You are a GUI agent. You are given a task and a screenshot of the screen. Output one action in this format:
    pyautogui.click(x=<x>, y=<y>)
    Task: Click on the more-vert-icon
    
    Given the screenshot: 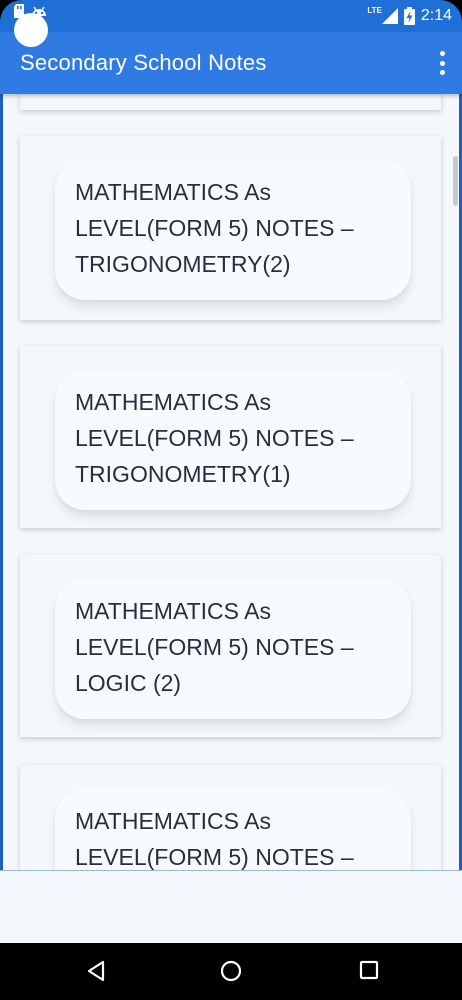 What is the action you would take?
    pyautogui.click(x=442, y=63)
    